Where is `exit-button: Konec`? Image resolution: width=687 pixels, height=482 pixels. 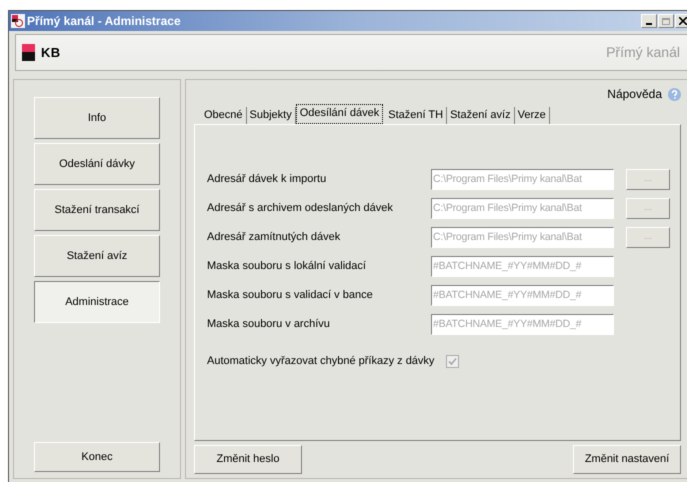 exit-button: Konec is located at coordinates (97, 457).